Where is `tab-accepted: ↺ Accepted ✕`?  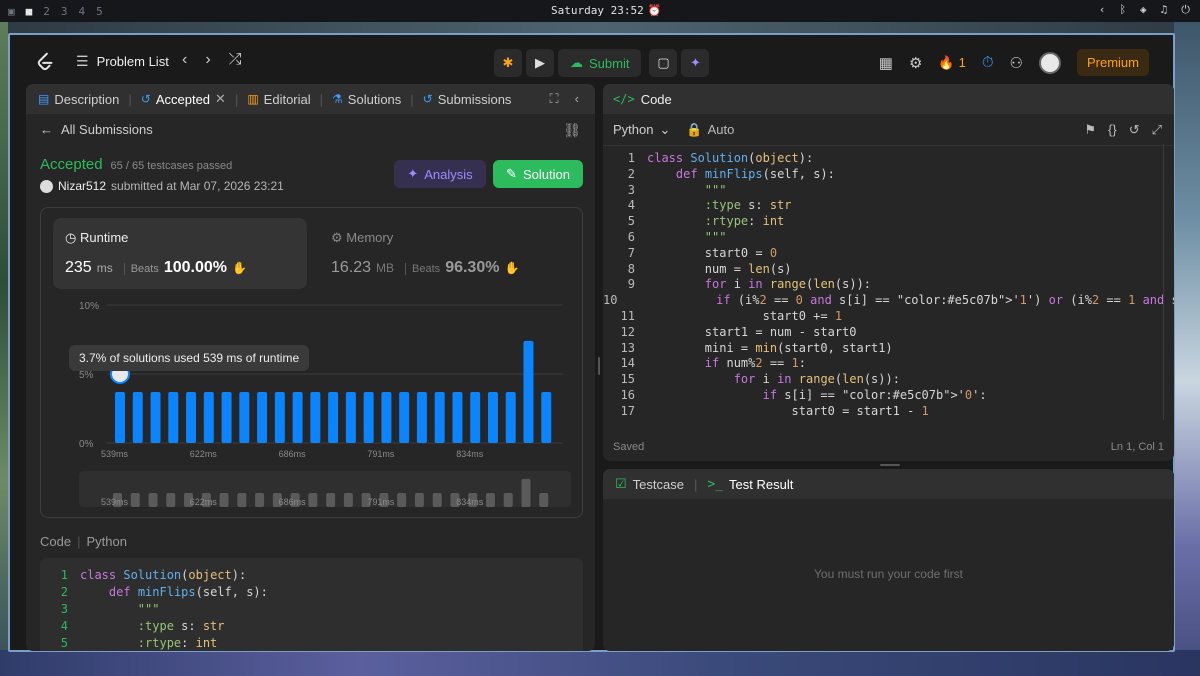
tab-accepted: ↺ Accepted ✕ is located at coordinates (183, 99).